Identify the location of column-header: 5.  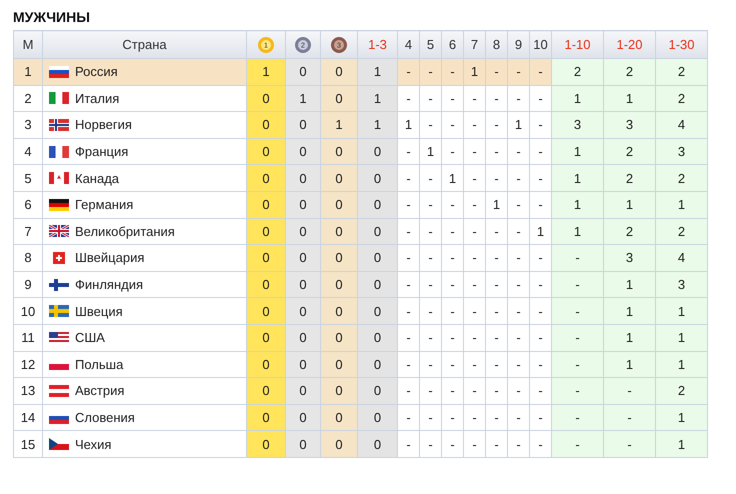
(431, 44).